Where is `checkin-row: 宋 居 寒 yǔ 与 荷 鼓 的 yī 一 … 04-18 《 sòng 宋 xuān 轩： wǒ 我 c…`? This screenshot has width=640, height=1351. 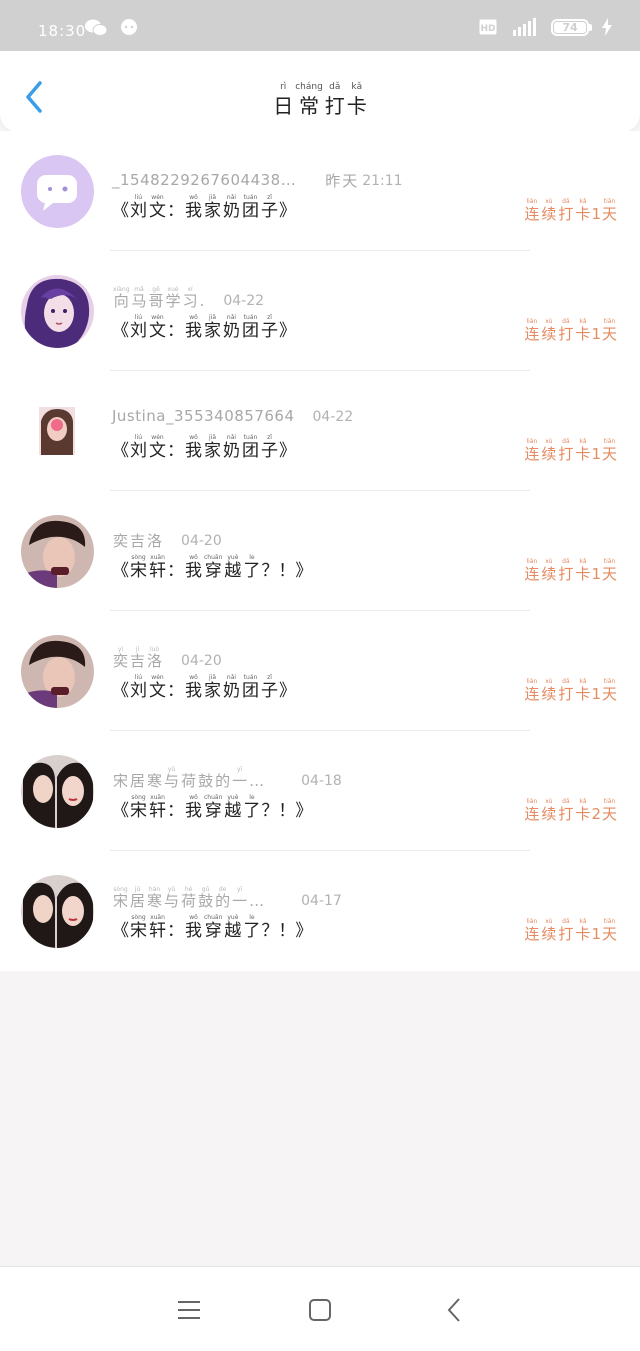
checkin-row: 宋 居 寒 yǔ 与 荷 鼓 的 yī 一 … 04-18 《 sòng 宋 xuān 轩： wǒ 我 c… is located at coordinates (320, 791).